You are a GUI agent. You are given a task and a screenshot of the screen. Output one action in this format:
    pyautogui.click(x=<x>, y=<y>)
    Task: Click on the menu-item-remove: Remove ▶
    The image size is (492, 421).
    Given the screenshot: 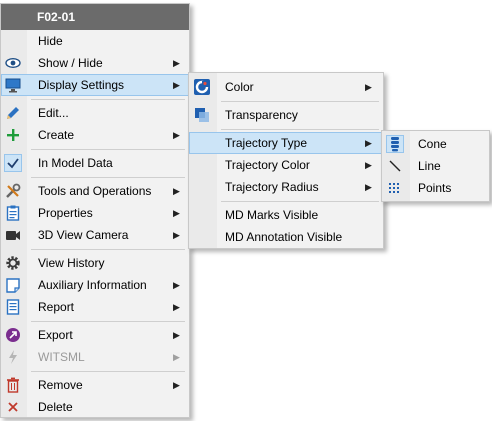 What is the action you would take?
    pyautogui.click(x=95, y=385)
    